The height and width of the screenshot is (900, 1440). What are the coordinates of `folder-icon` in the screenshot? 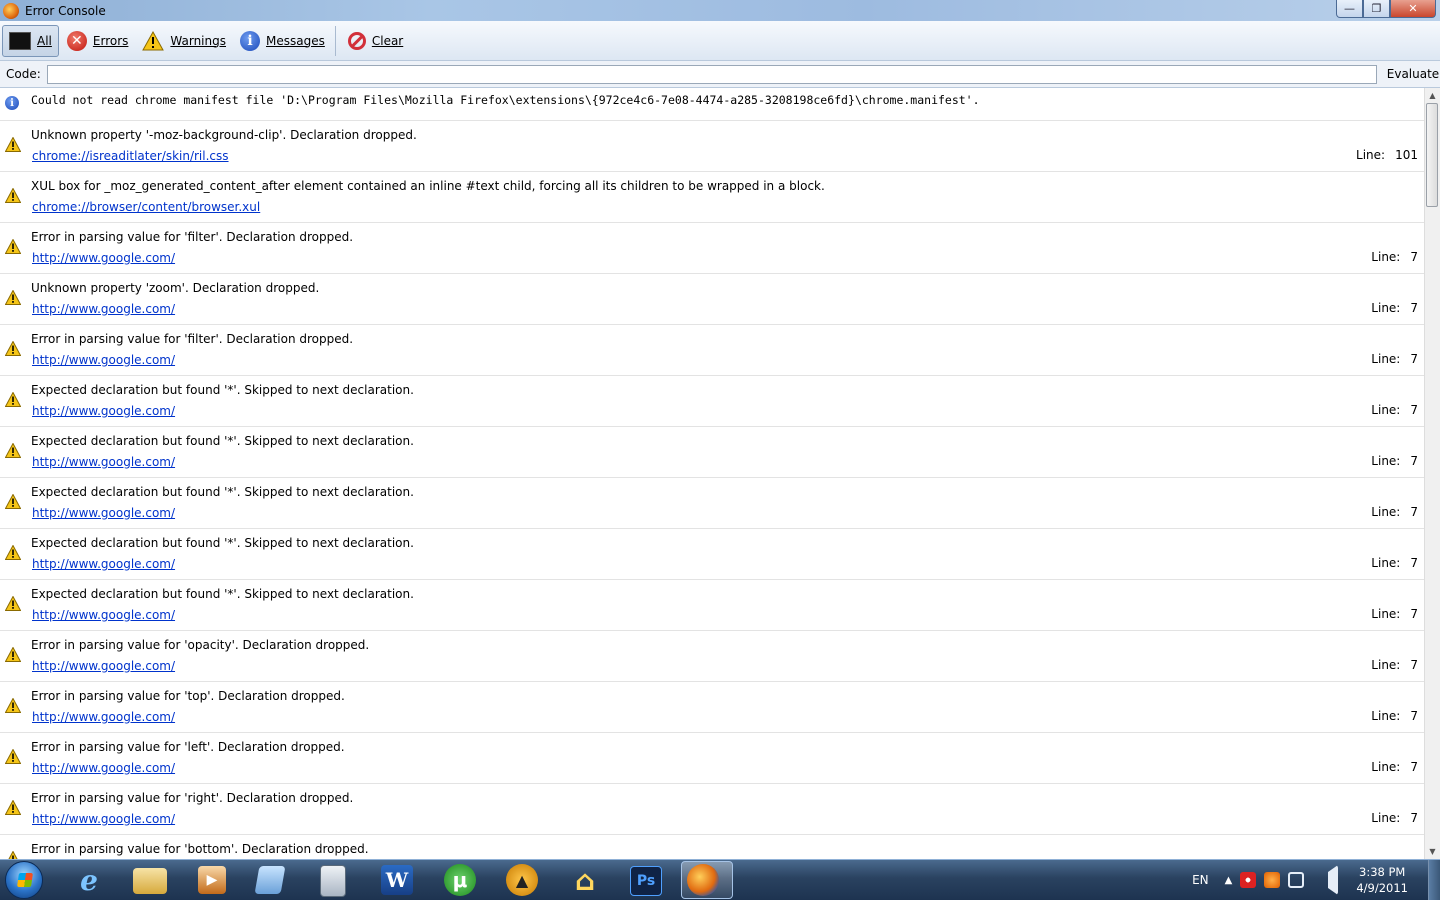 It's located at (150, 881).